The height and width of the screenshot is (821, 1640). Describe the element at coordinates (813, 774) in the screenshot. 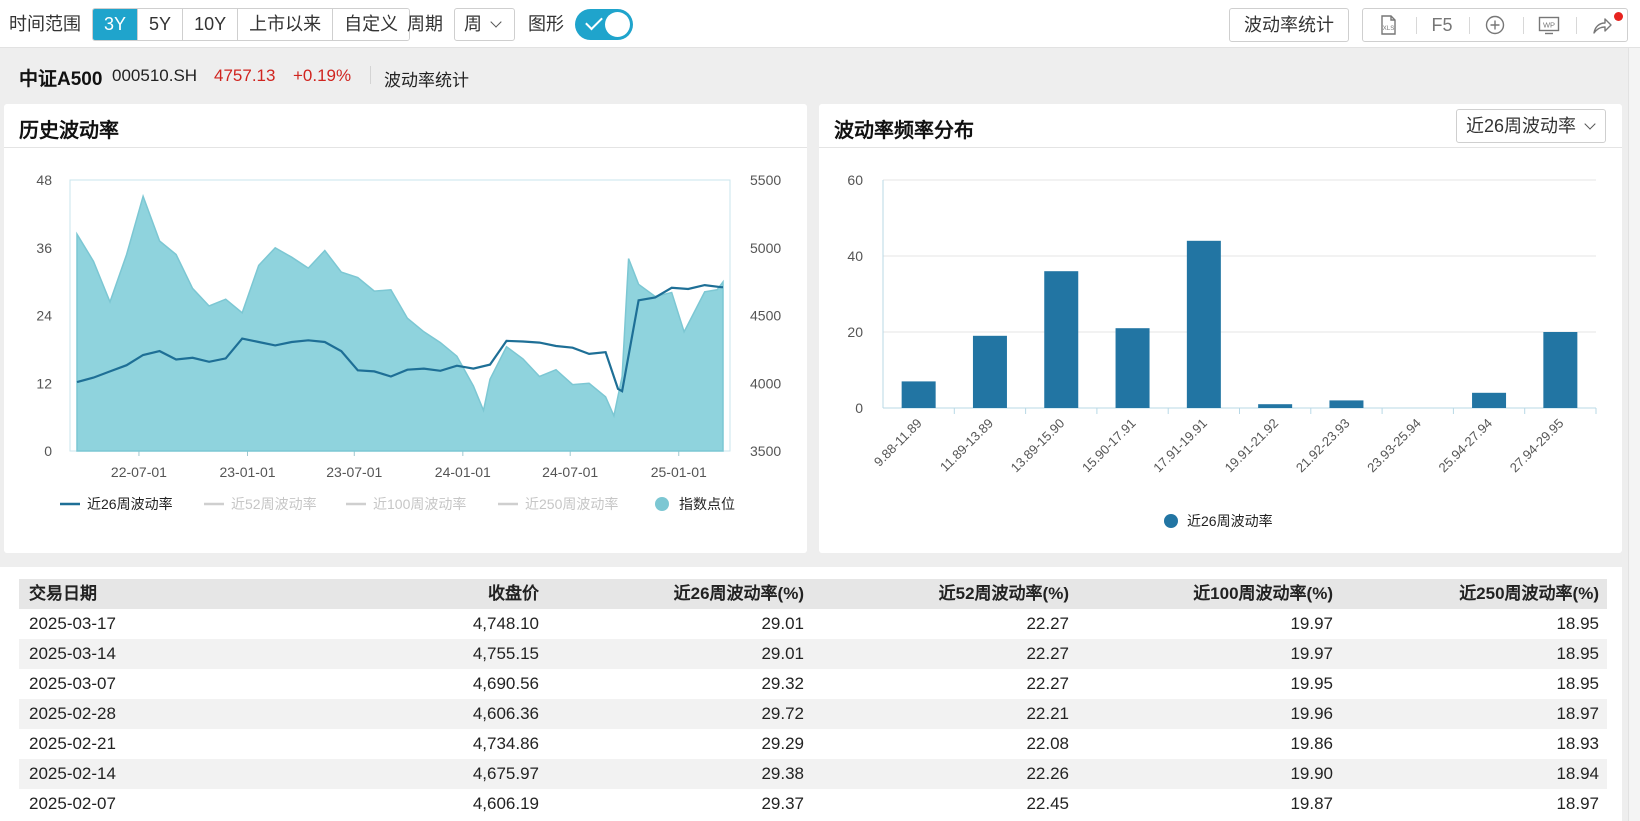

I see `table-row: 2025-02-14 4,675.97 29.38 22.26 19.90 18.94` at that location.